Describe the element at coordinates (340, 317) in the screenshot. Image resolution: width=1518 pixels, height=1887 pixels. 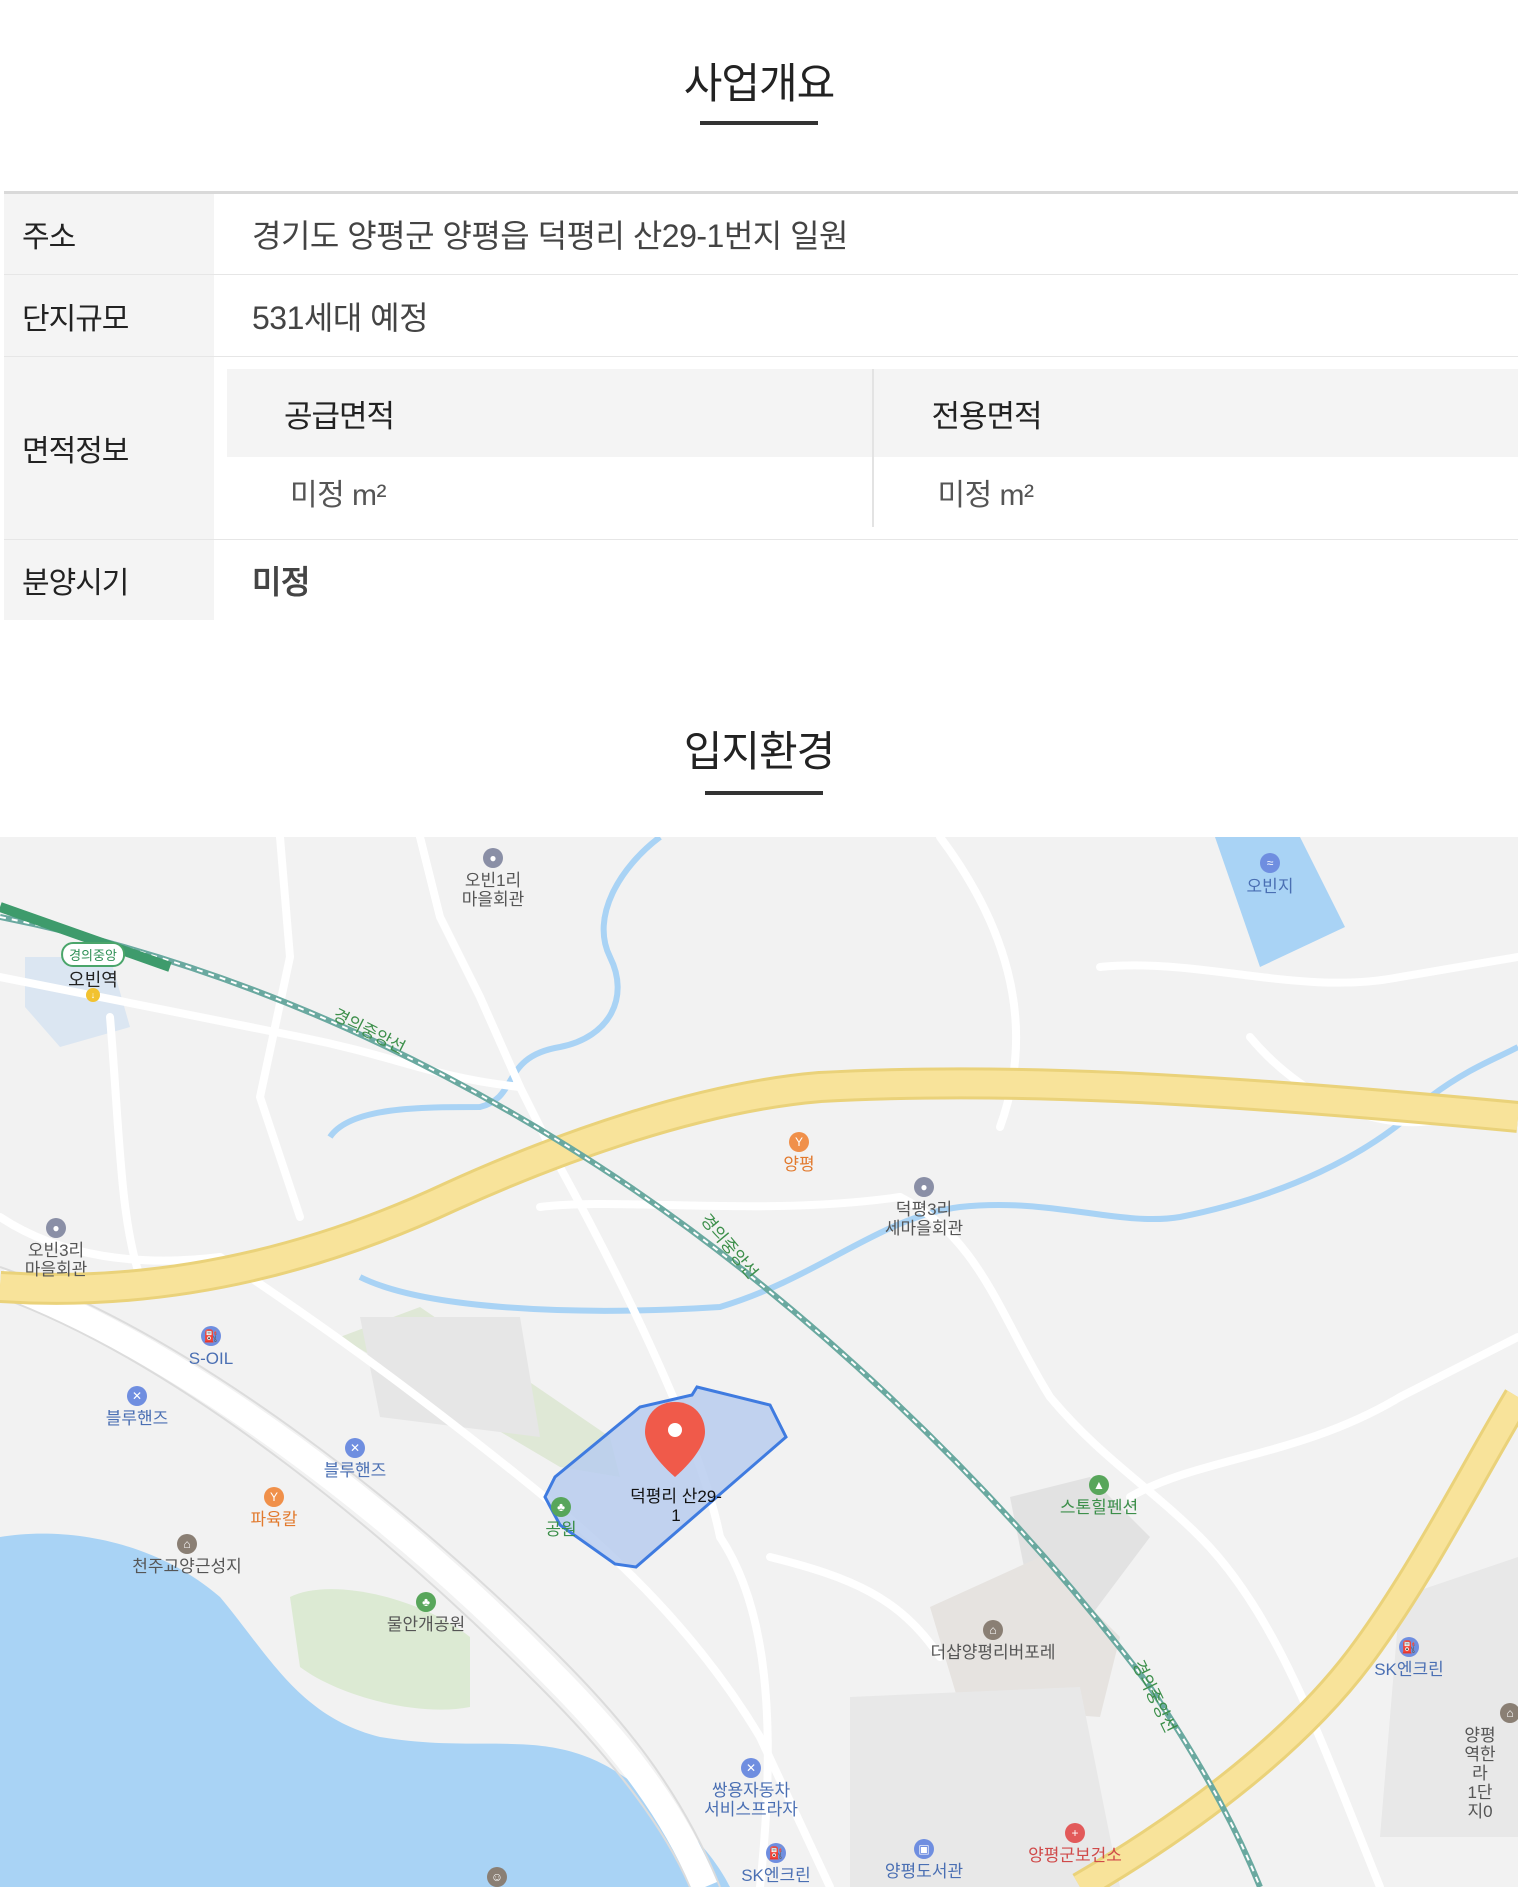
I see `scale-value: 531세대 예정` at that location.